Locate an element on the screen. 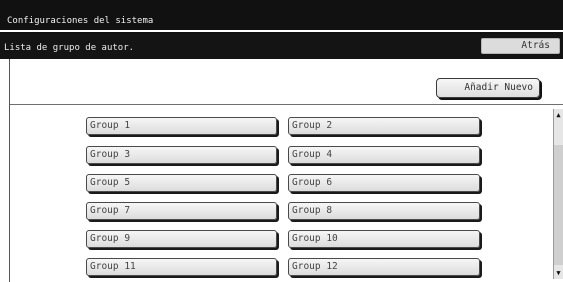 Image resolution: width=563 pixels, height=282 pixels. scroll-track is located at coordinates (558, 205).